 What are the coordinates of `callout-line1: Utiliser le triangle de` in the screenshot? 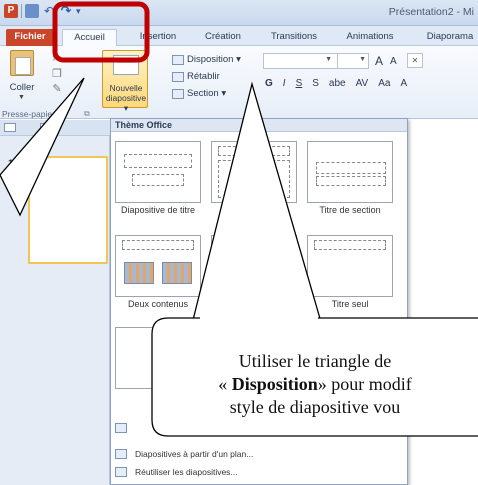 It's located at (315, 361).